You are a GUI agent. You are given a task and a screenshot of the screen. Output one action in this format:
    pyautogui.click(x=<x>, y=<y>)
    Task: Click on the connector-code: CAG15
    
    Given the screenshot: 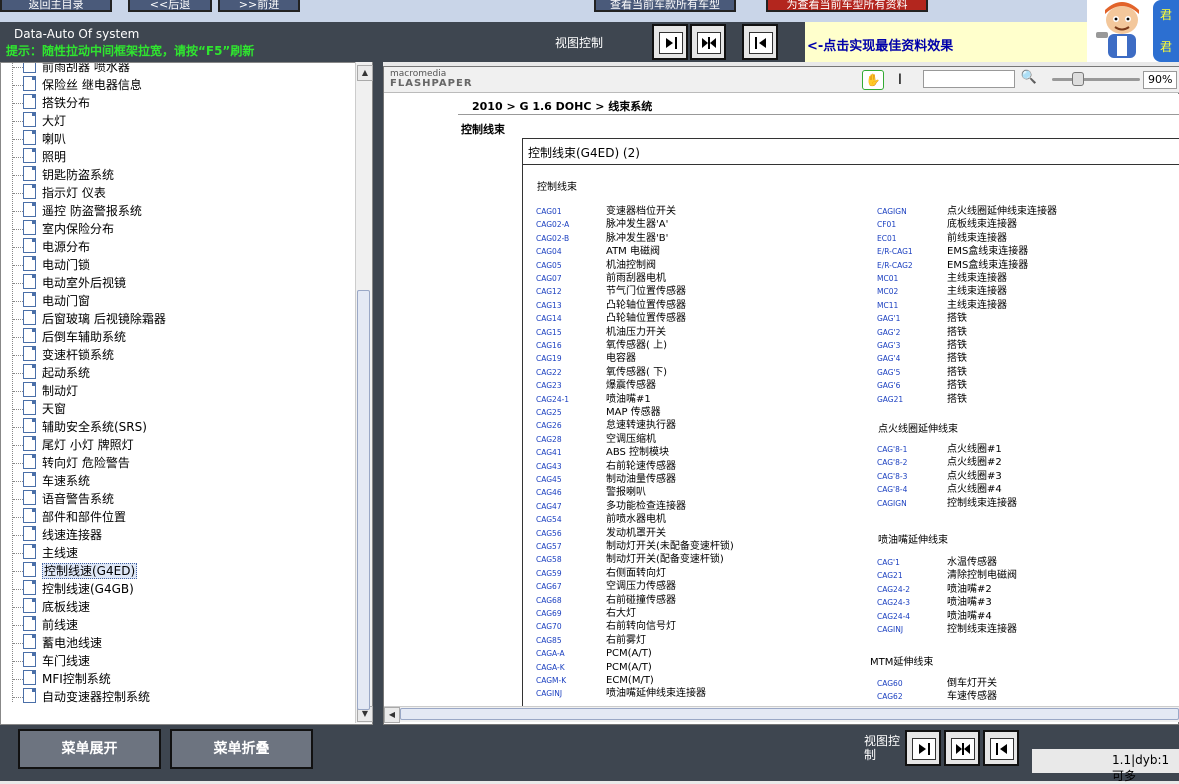 What is the action you would take?
    pyautogui.click(x=549, y=332)
    